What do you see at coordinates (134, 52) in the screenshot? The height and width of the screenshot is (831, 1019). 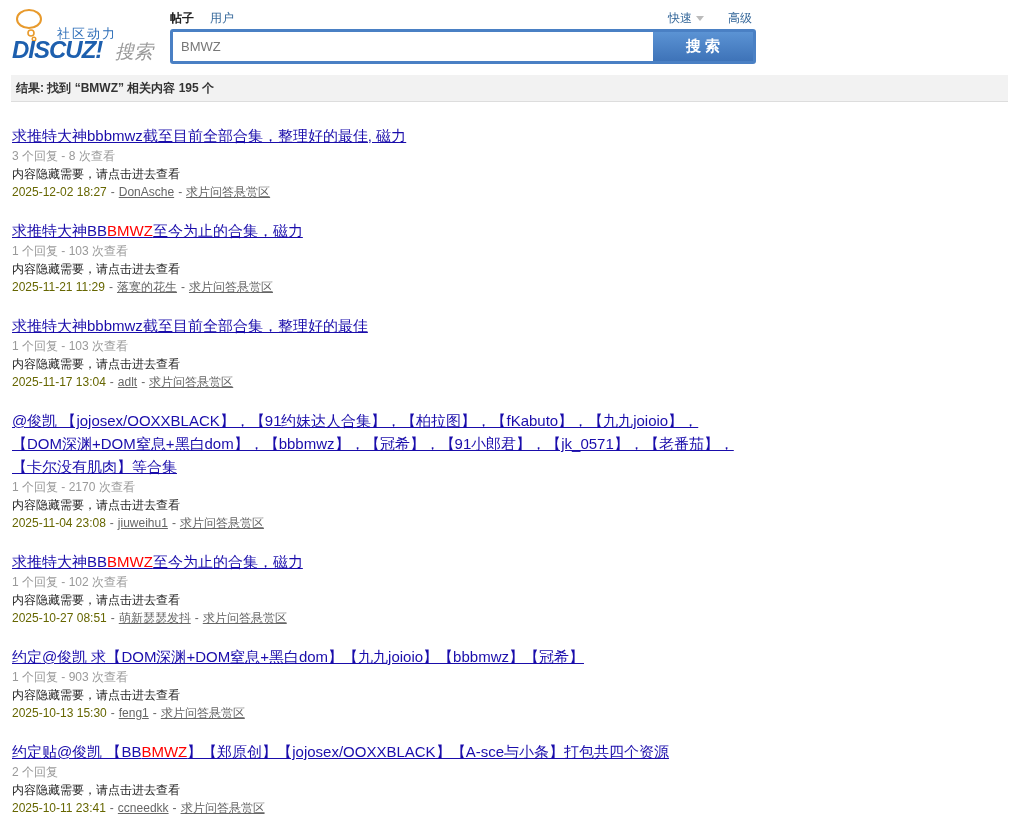 I see `logo-suffix: 搜索` at bounding box center [134, 52].